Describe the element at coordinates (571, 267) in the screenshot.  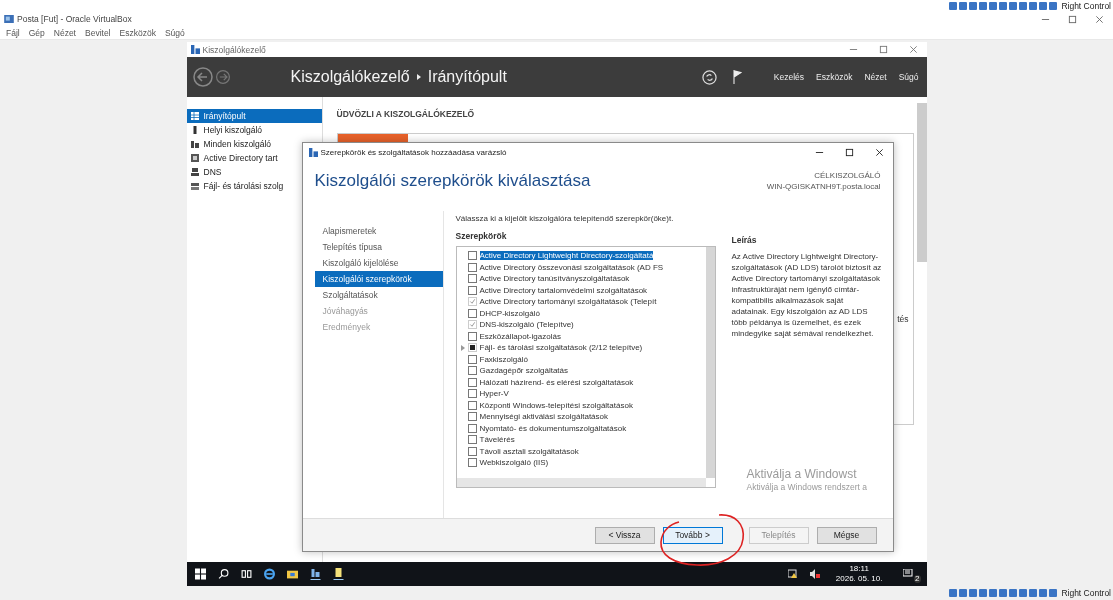
I see `role-label: Active Directory összevonási szolgáltatások (AD FS` at that location.